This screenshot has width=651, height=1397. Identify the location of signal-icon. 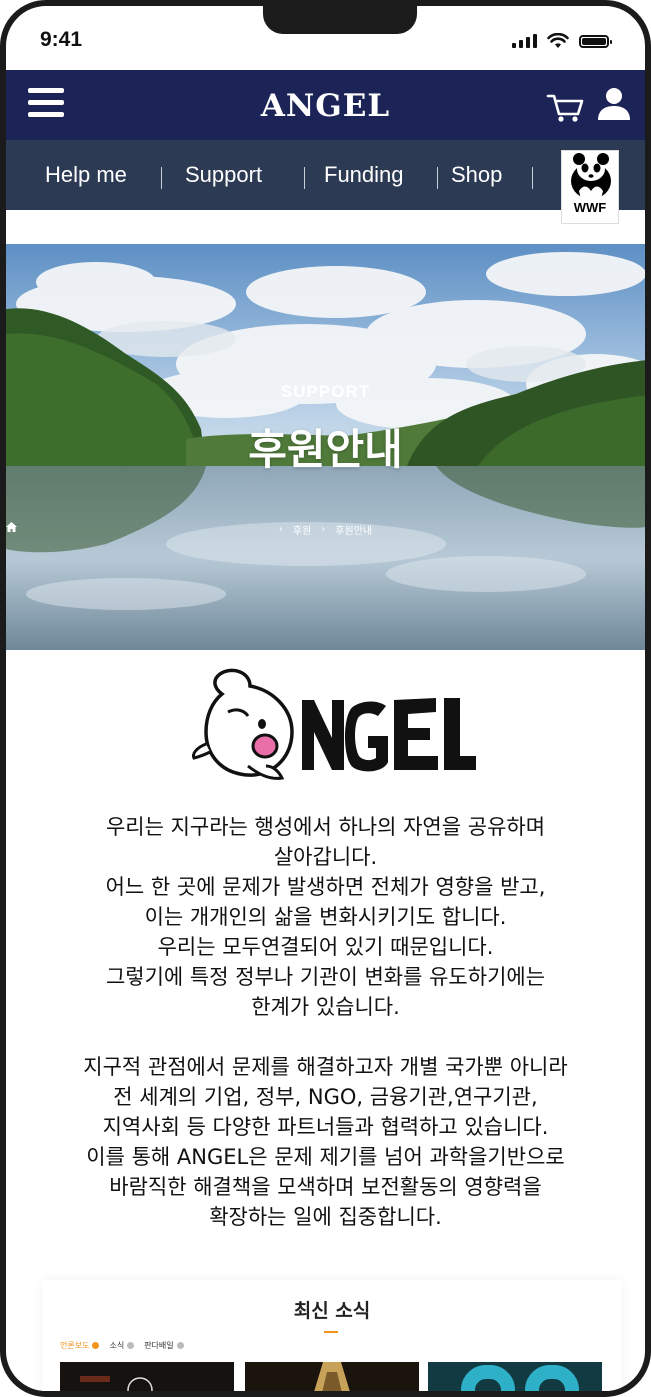
(524, 41).